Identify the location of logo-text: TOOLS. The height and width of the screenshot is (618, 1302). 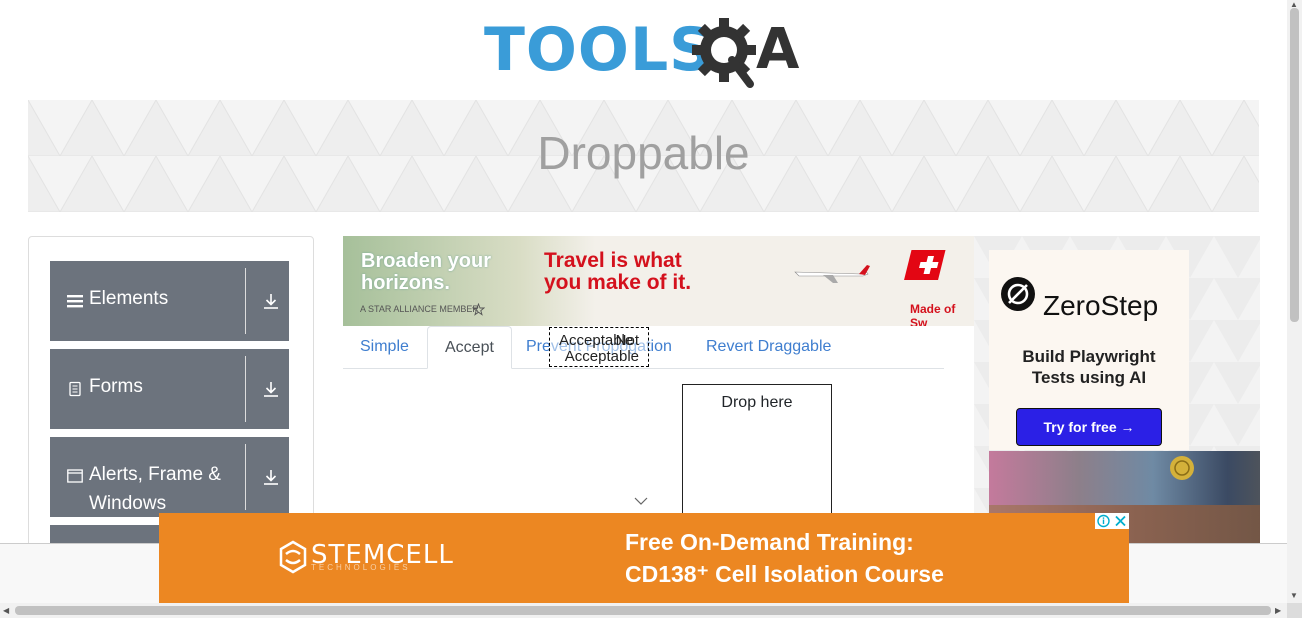
(599, 50).